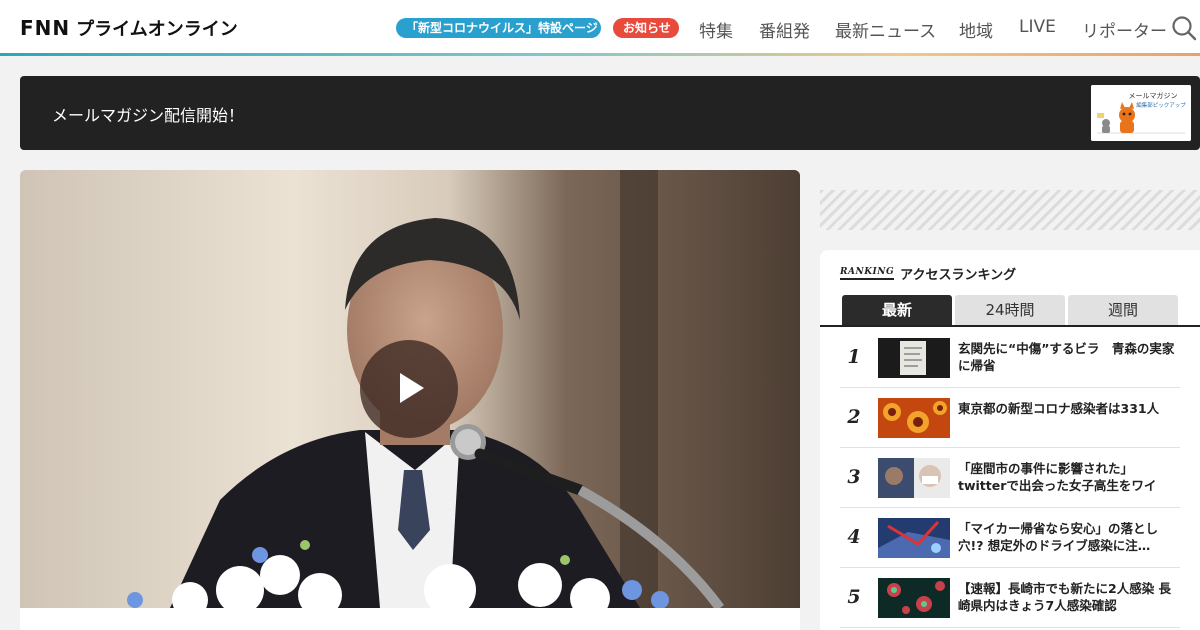  Describe the element at coordinates (1184, 28) in the screenshot. I see `search-icon` at that location.